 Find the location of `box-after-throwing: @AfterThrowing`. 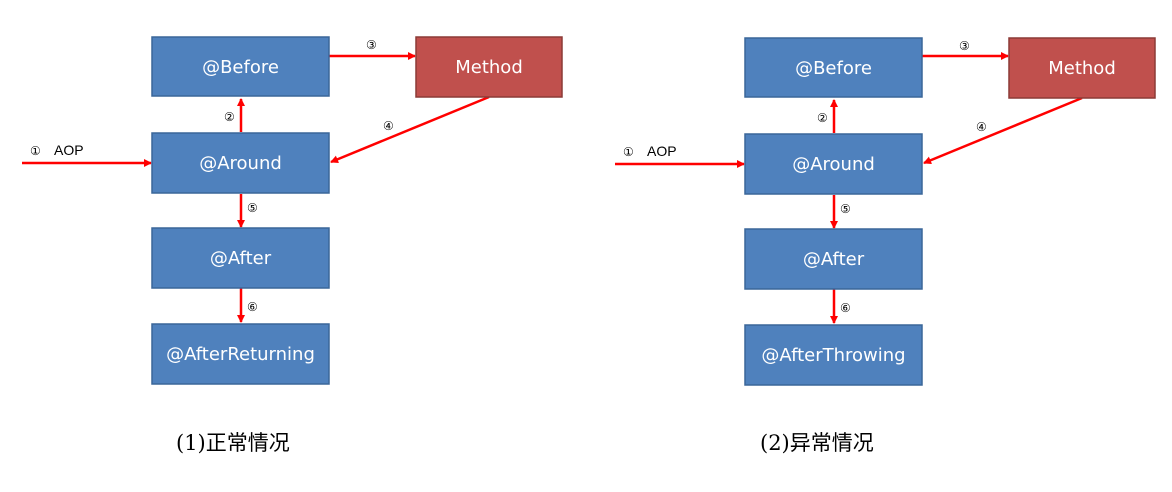

box-after-throwing: @AfterThrowing is located at coordinates (833, 355).